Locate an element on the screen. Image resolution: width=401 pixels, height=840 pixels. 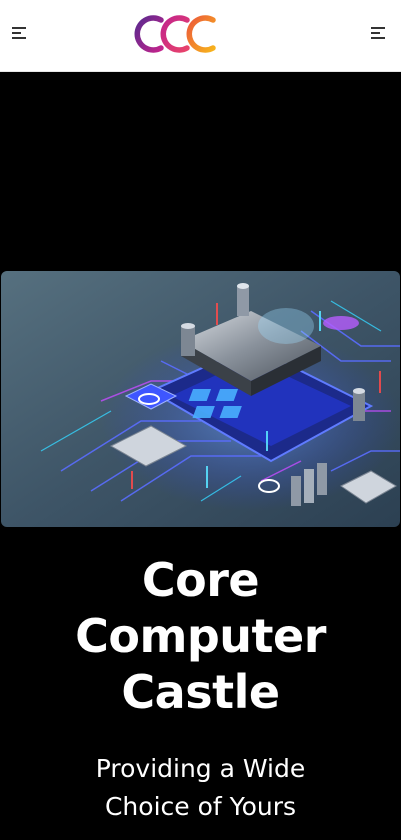
right-menu-button is located at coordinates (378, 33).